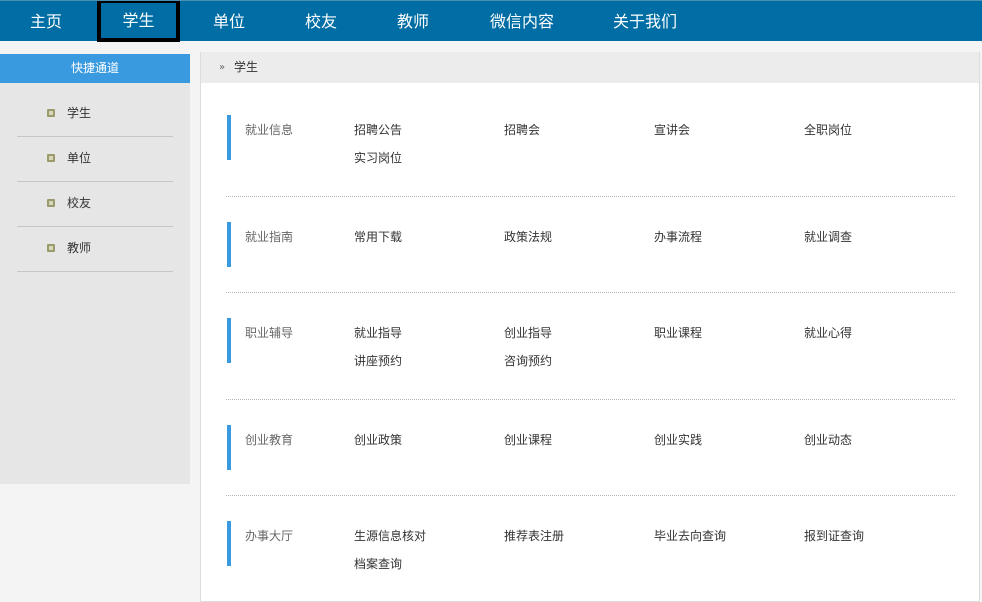 The height and width of the screenshot is (602, 982). I want to click on sidebar-item-alumni: 校友, so click(95, 204).